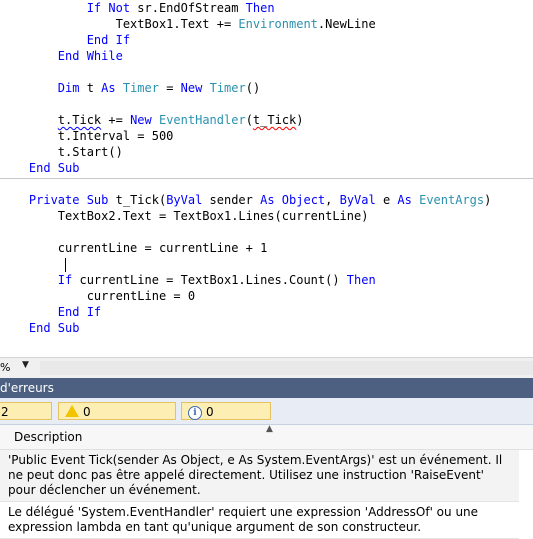 Image resolution: width=533 pixels, height=539 pixels. What do you see at coordinates (177, 24) in the screenshot?
I see `code-token: TextBox1.Text +=` at bounding box center [177, 24].